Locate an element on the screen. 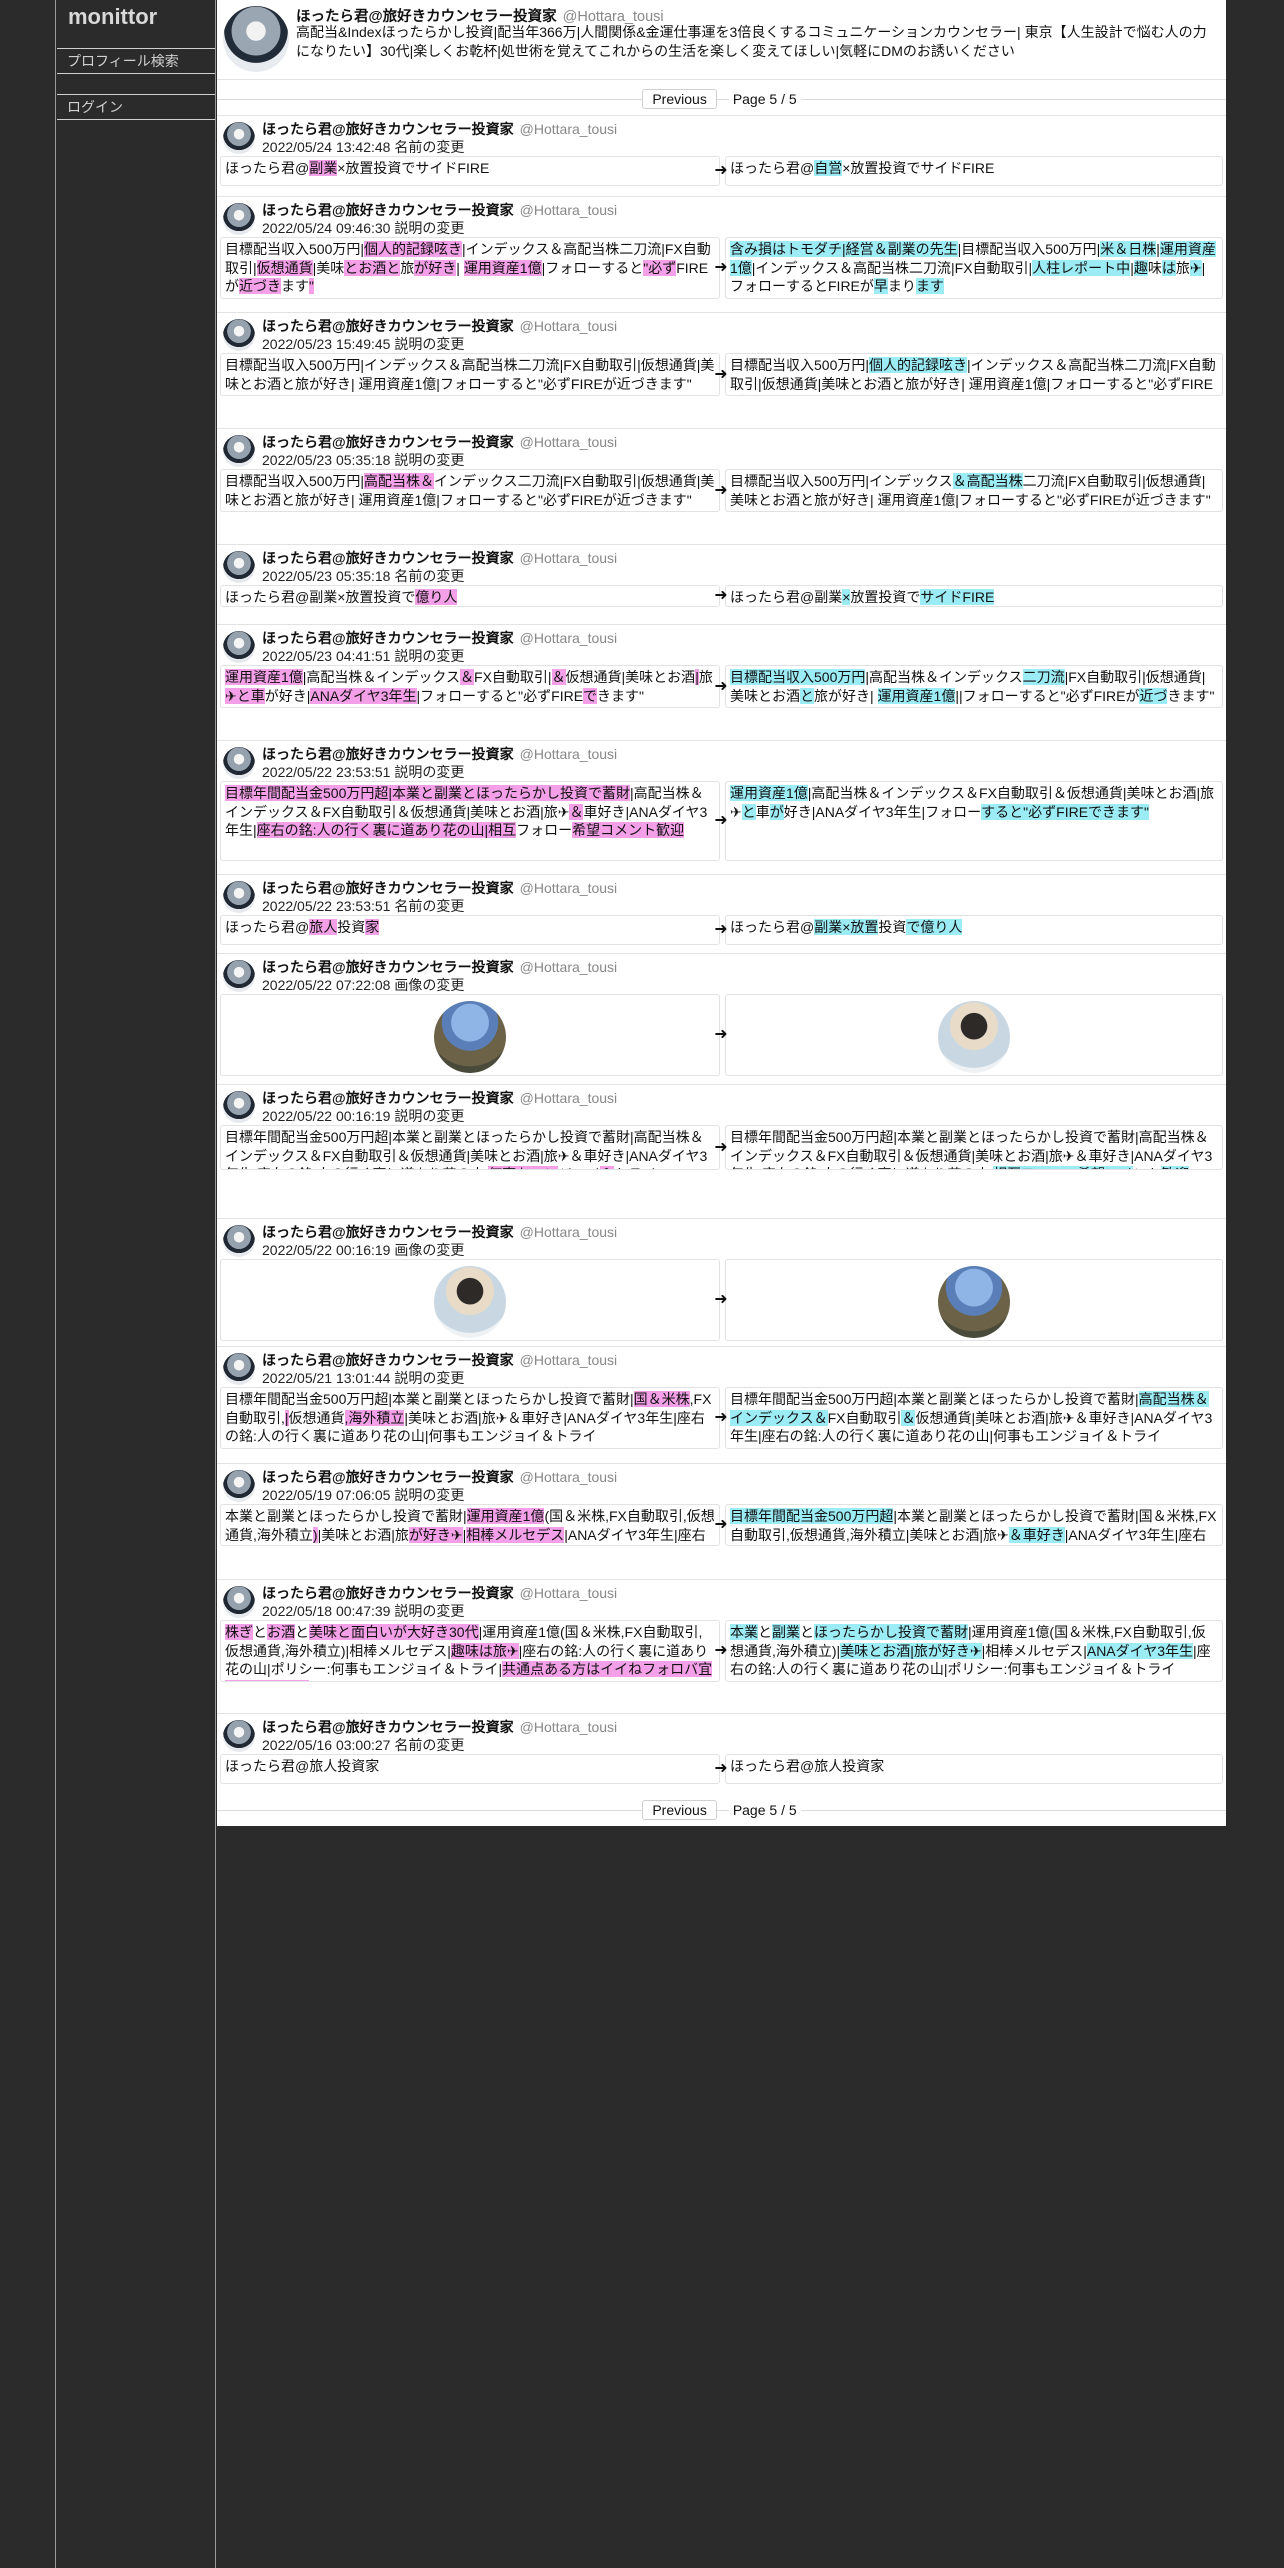  old-profile-image is located at coordinates (470, 1302).